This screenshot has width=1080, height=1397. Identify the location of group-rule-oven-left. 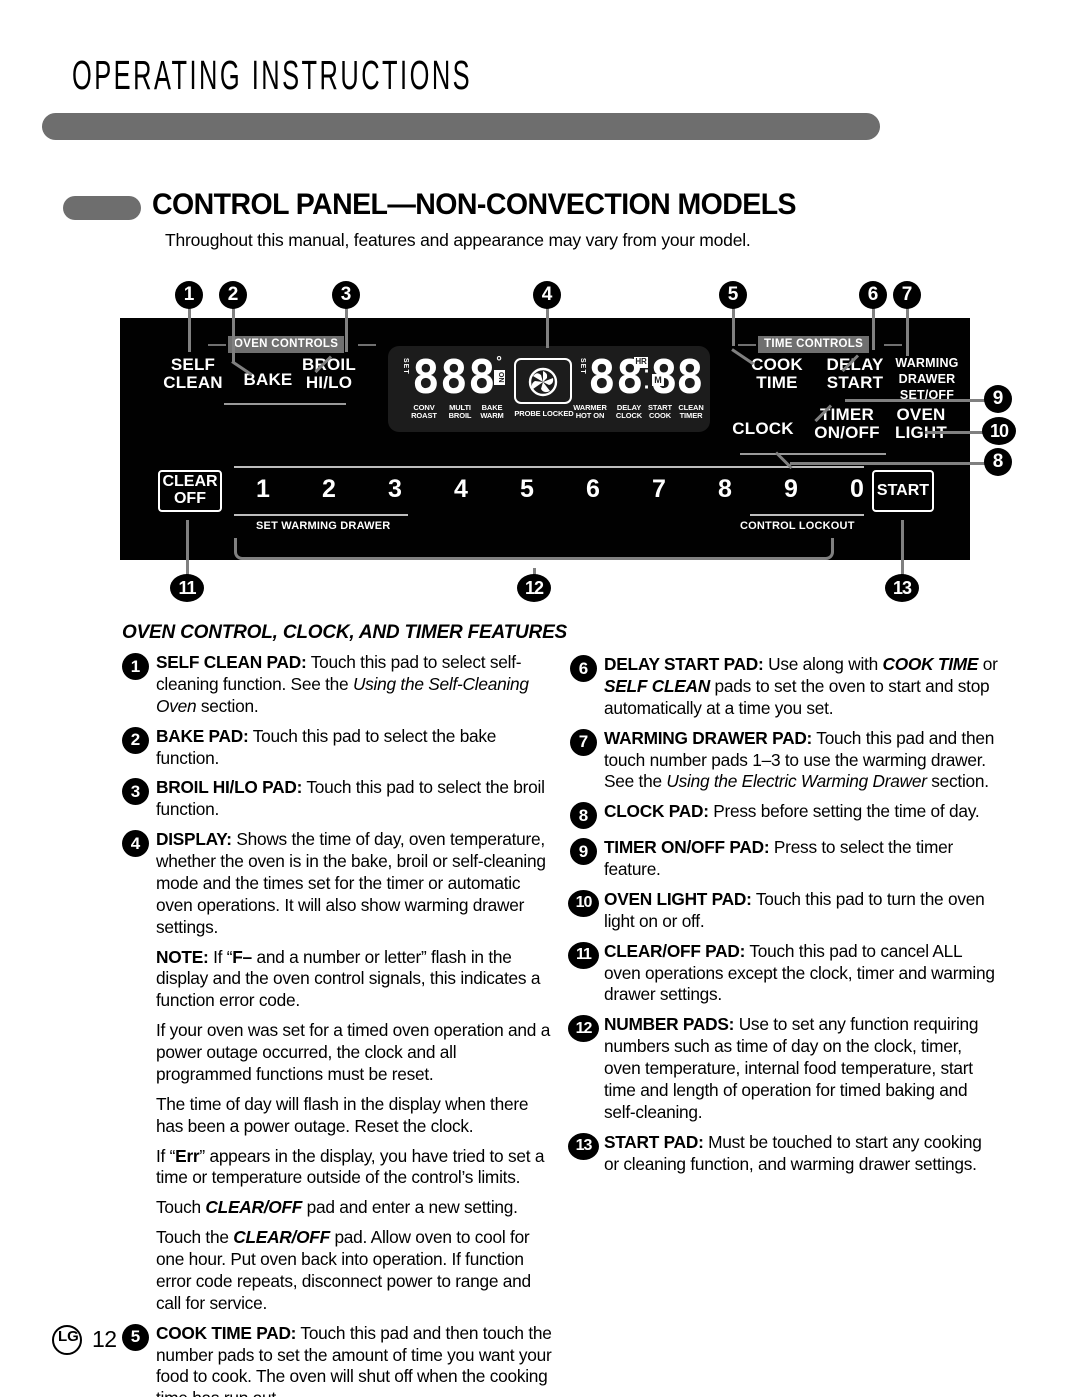
(217, 345).